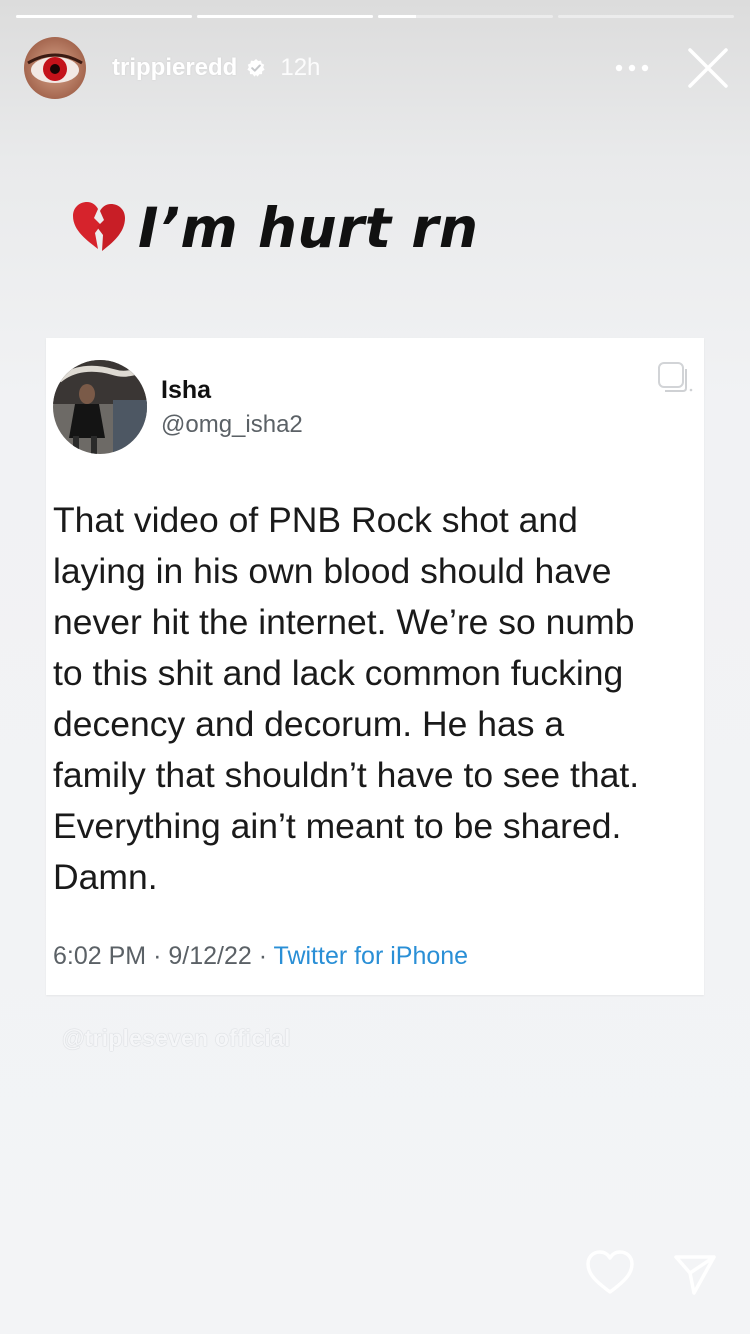  What do you see at coordinates (346, 775) in the screenshot?
I see `tweet-text-line: family that shouldn’t have to see that.` at bounding box center [346, 775].